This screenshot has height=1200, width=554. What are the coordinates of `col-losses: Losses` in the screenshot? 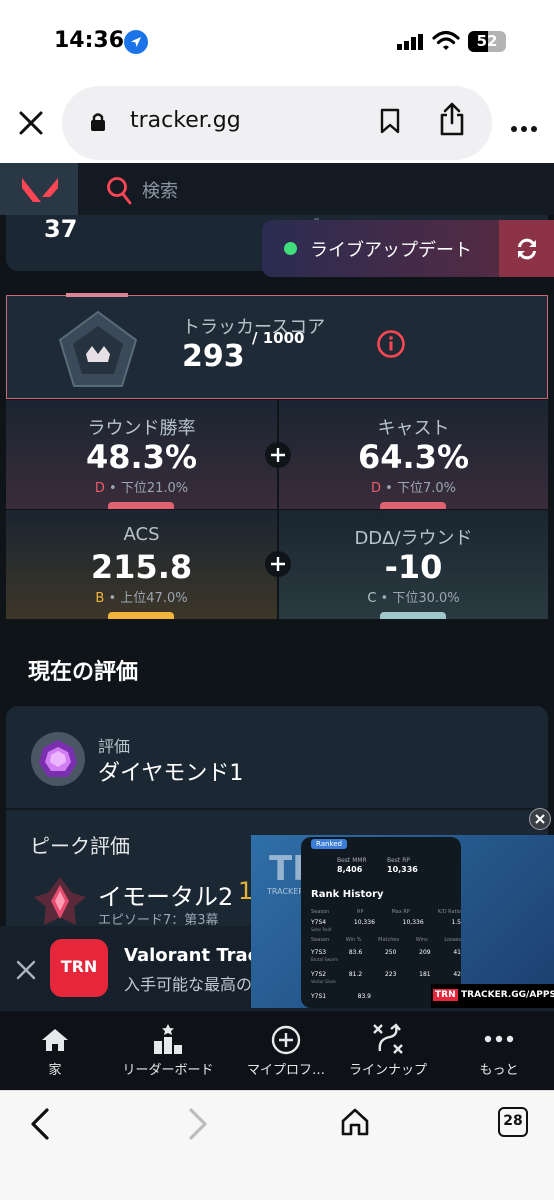 It's located at (452, 940).